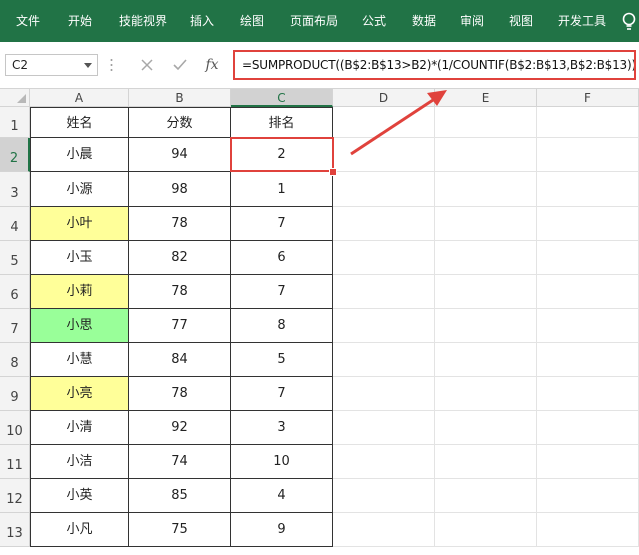 The height and width of the screenshot is (555, 639). I want to click on tab-page-layout: 页面布局, so click(314, 21).